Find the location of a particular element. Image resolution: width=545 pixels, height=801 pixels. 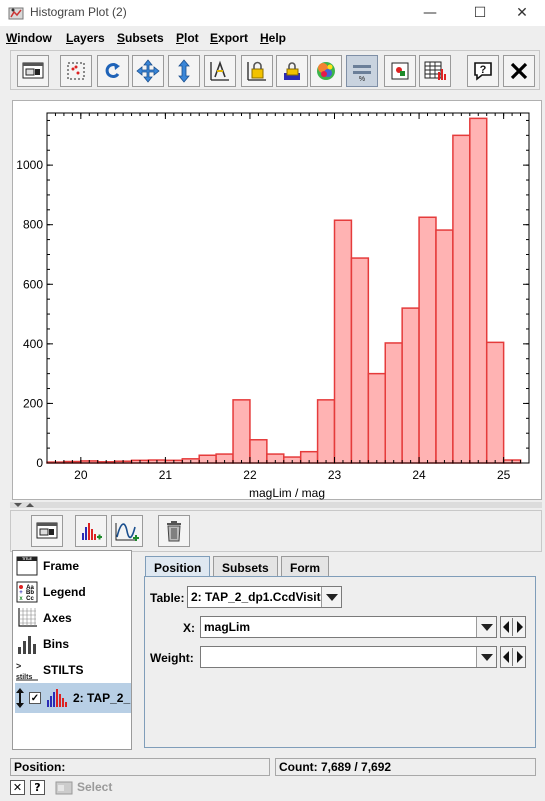

weight-label: Weight: is located at coordinates (172, 658).